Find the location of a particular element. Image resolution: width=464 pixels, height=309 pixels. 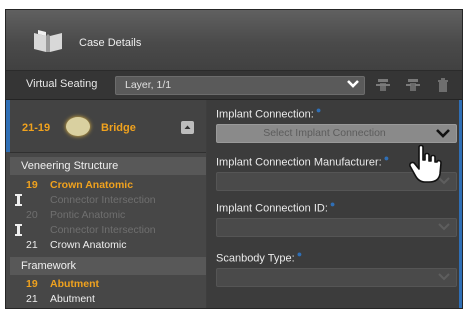

virtual-seating-label: Virtual Seating is located at coordinates (62, 84).